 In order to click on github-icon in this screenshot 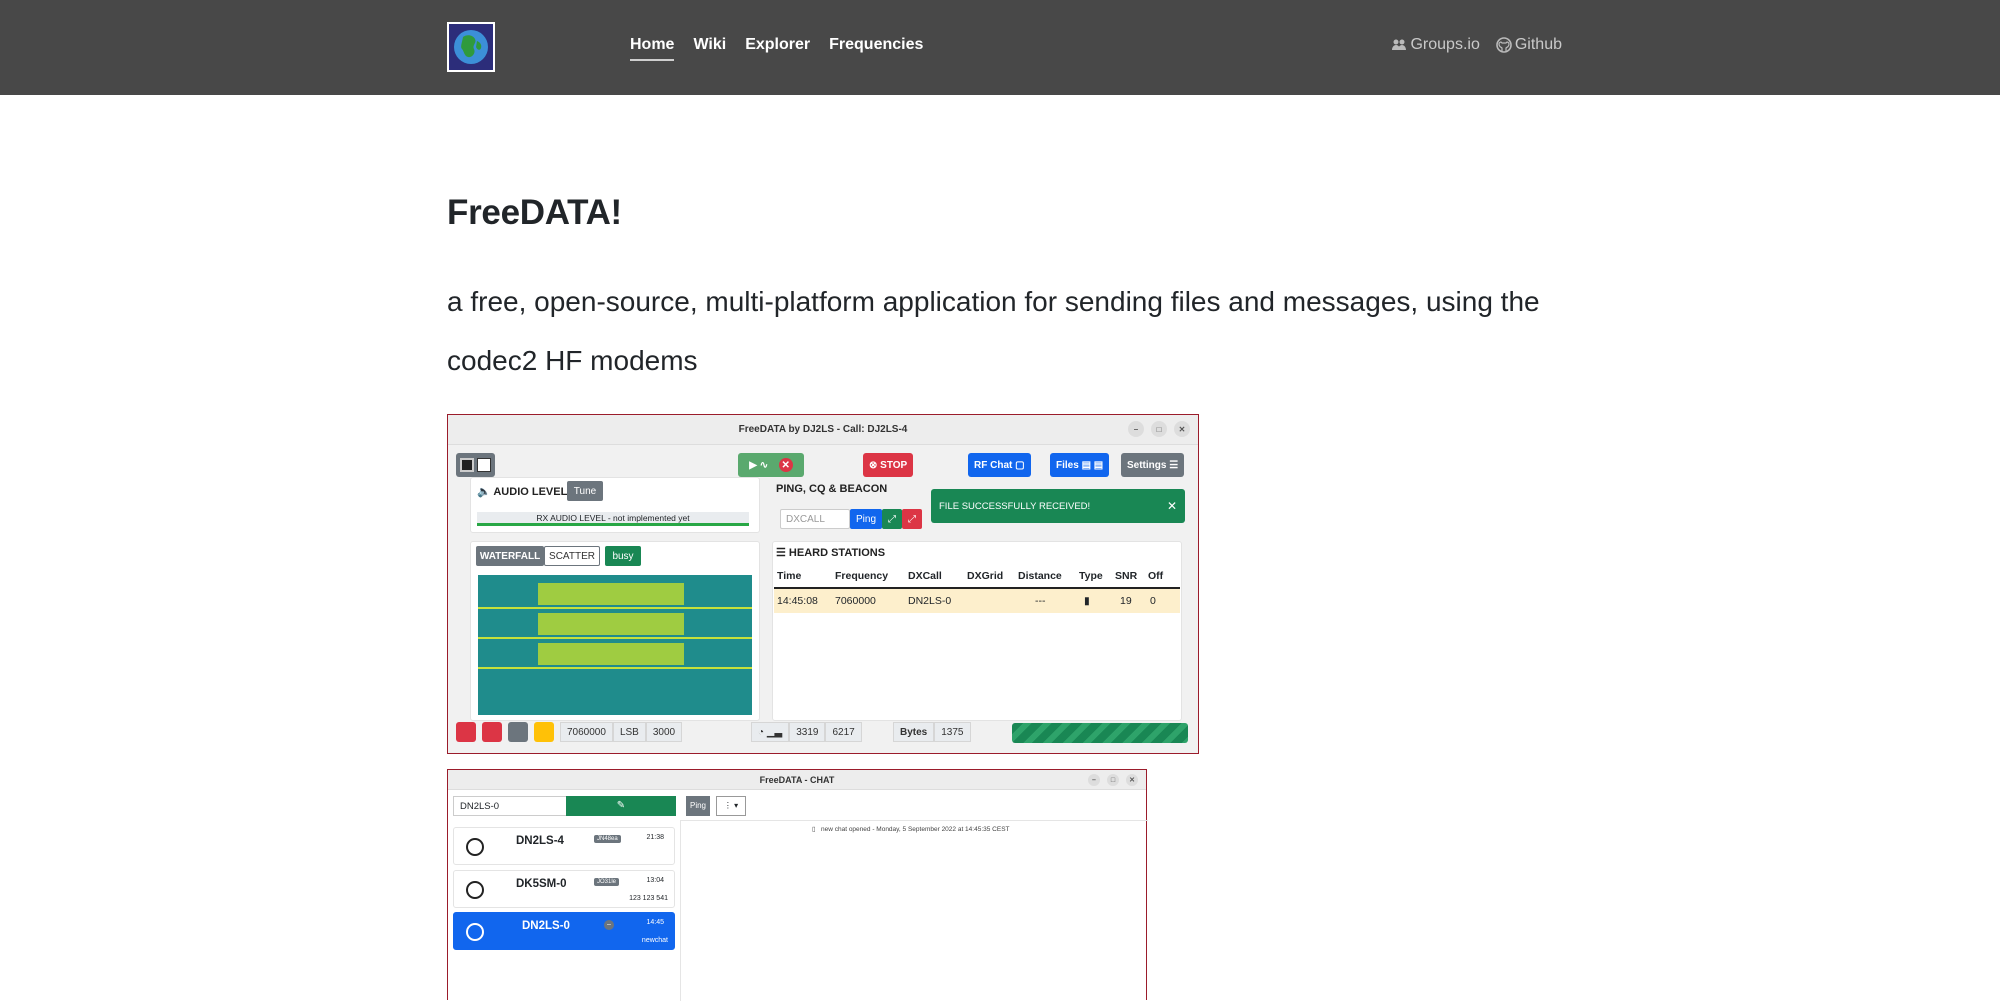, I will do `click(1504, 45)`.